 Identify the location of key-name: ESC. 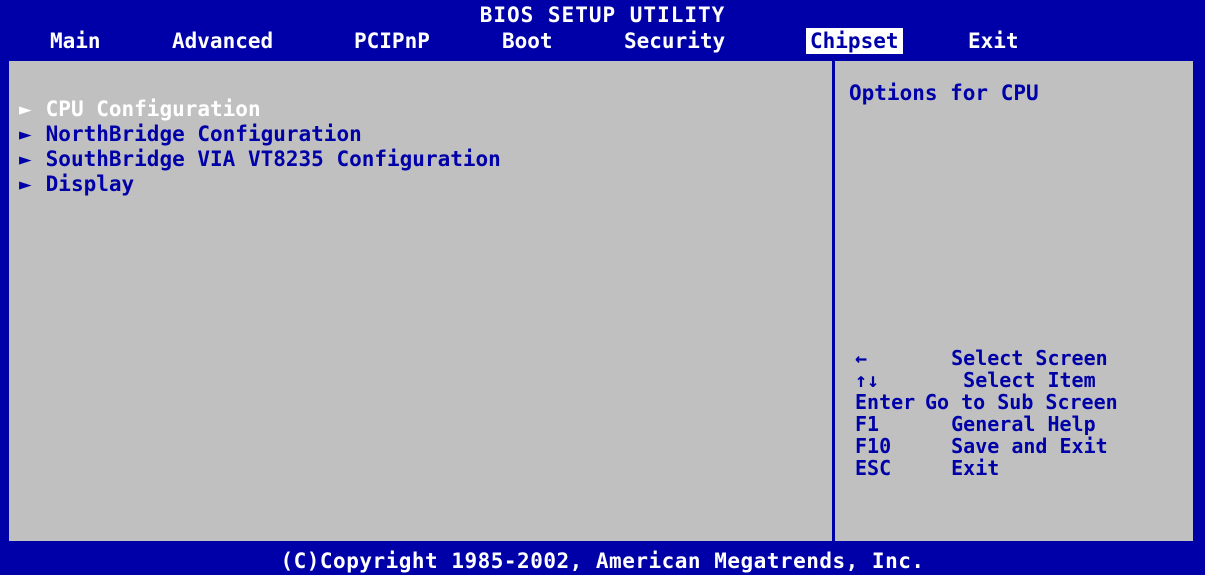
(873, 468).